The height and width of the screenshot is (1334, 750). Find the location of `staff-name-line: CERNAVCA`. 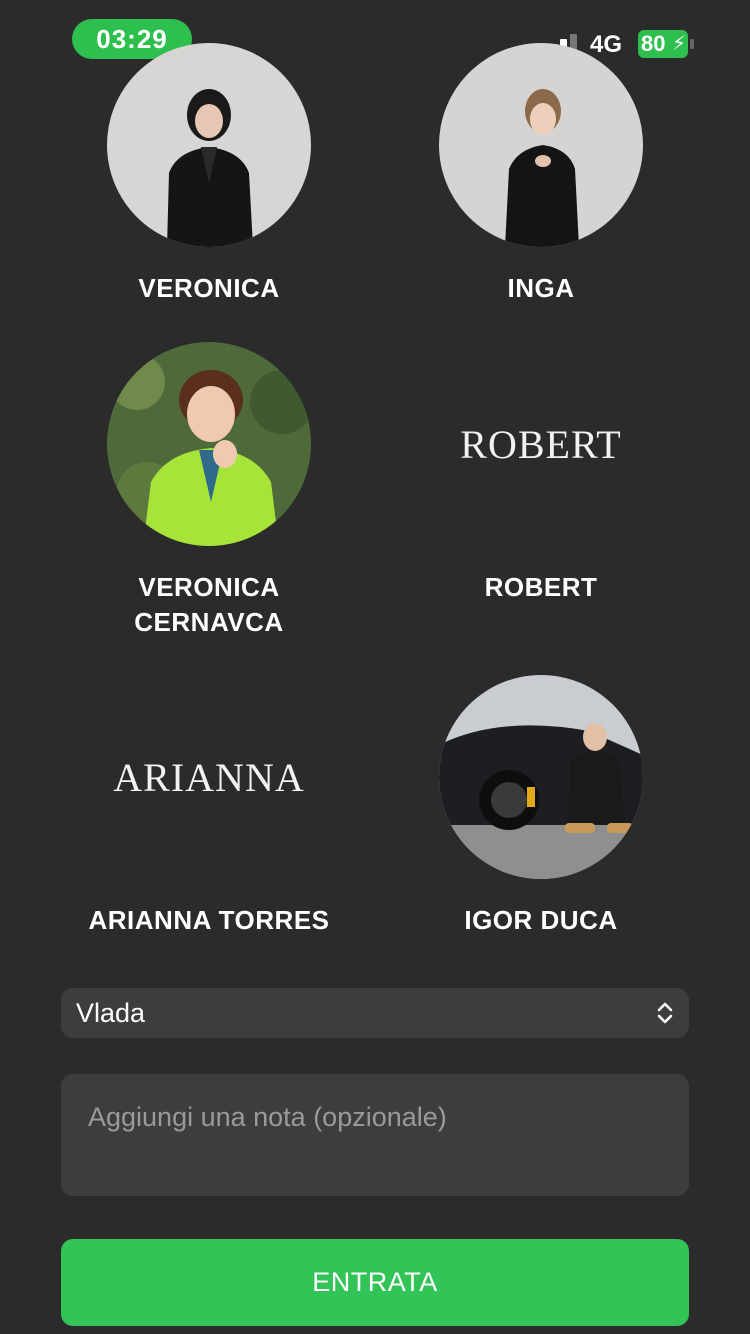

staff-name-line: CERNAVCA is located at coordinates (209, 622).